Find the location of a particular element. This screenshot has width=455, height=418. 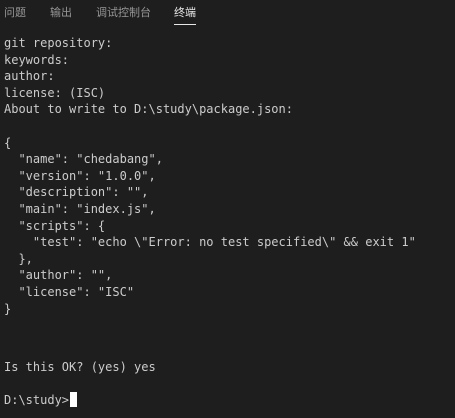

terminal-line: Is this OK? (yes) yes is located at coordinates (80, 367).